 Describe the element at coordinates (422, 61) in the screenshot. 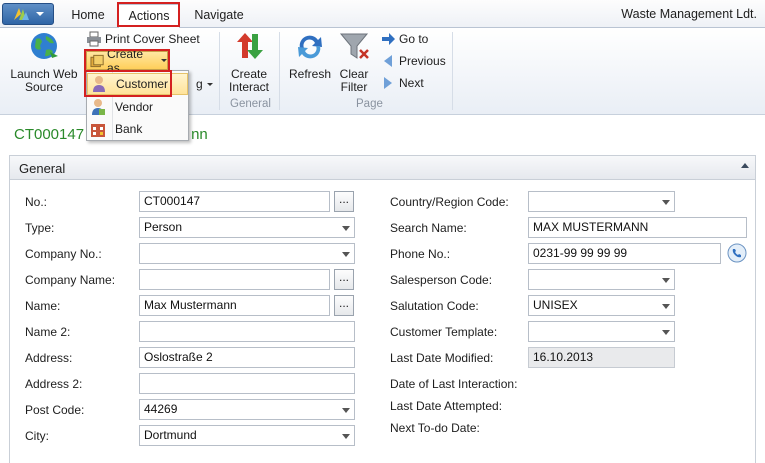

I see `previous-label: Previous` at that location.